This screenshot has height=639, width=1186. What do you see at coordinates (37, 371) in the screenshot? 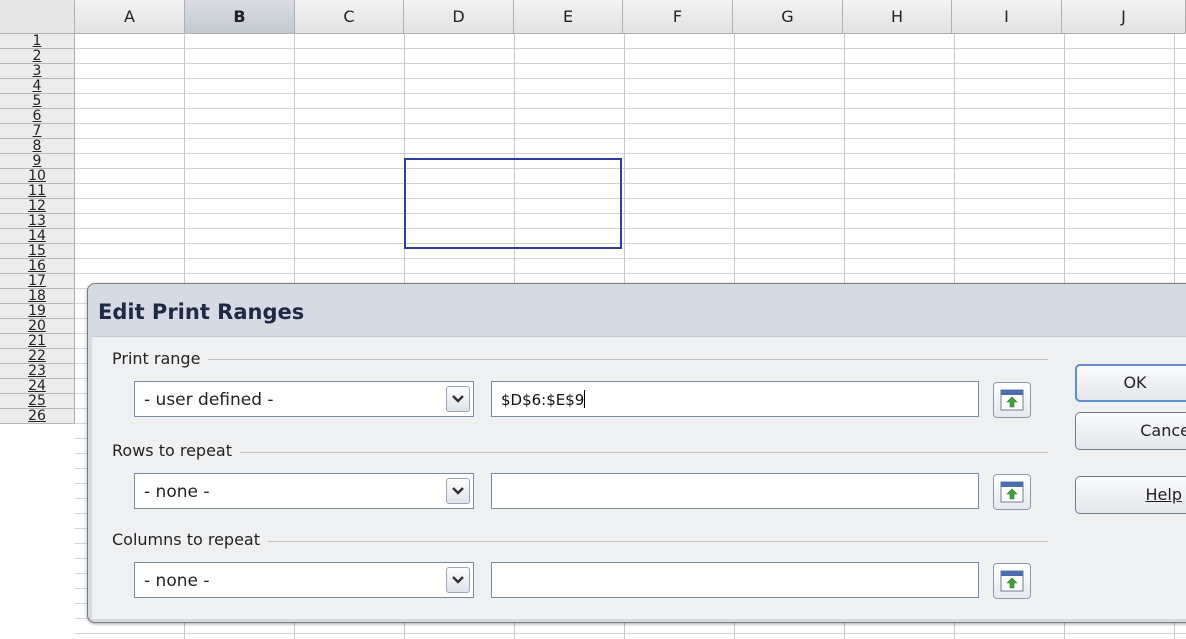
I see `row-header: 23` at bounding box center [37, 371].